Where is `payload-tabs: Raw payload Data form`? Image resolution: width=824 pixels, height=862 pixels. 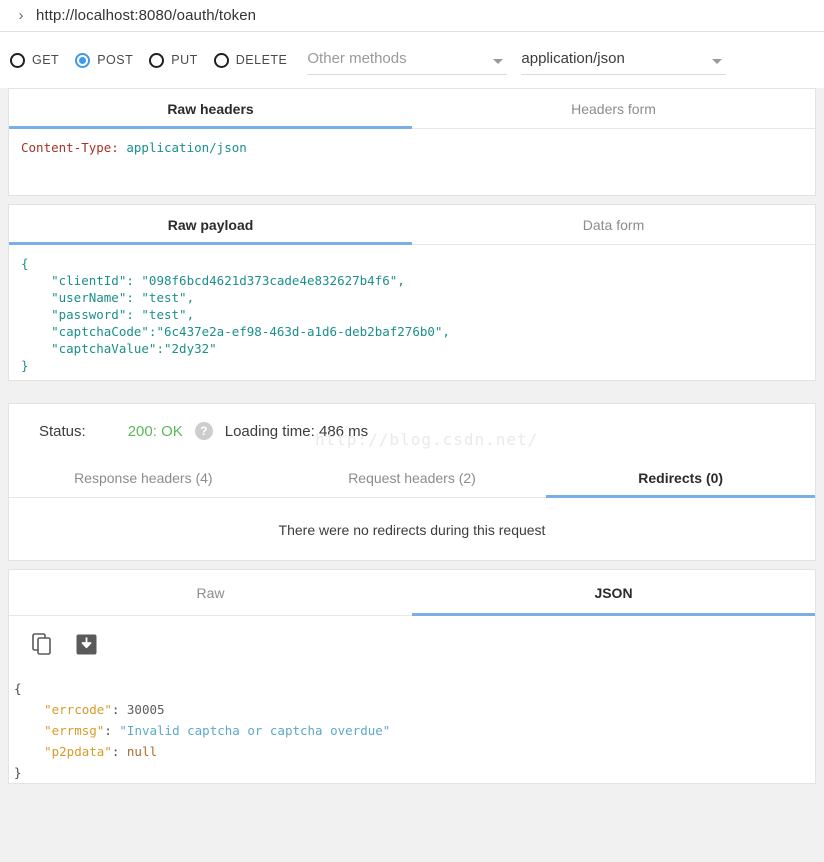
payload-tabs: Raw payload Data form is located at coordinates (412, 225).